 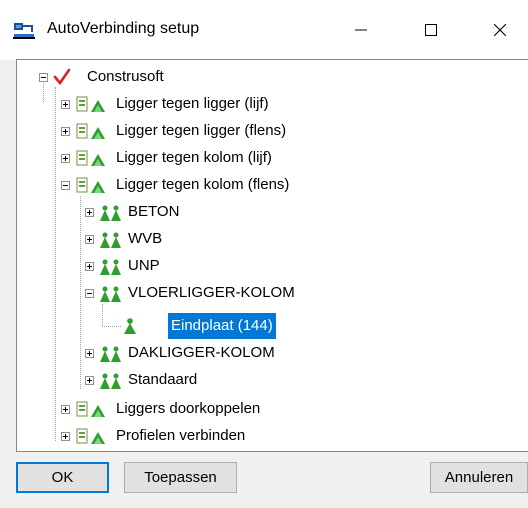 I want to click on close-button, so click(x=500, y=30).